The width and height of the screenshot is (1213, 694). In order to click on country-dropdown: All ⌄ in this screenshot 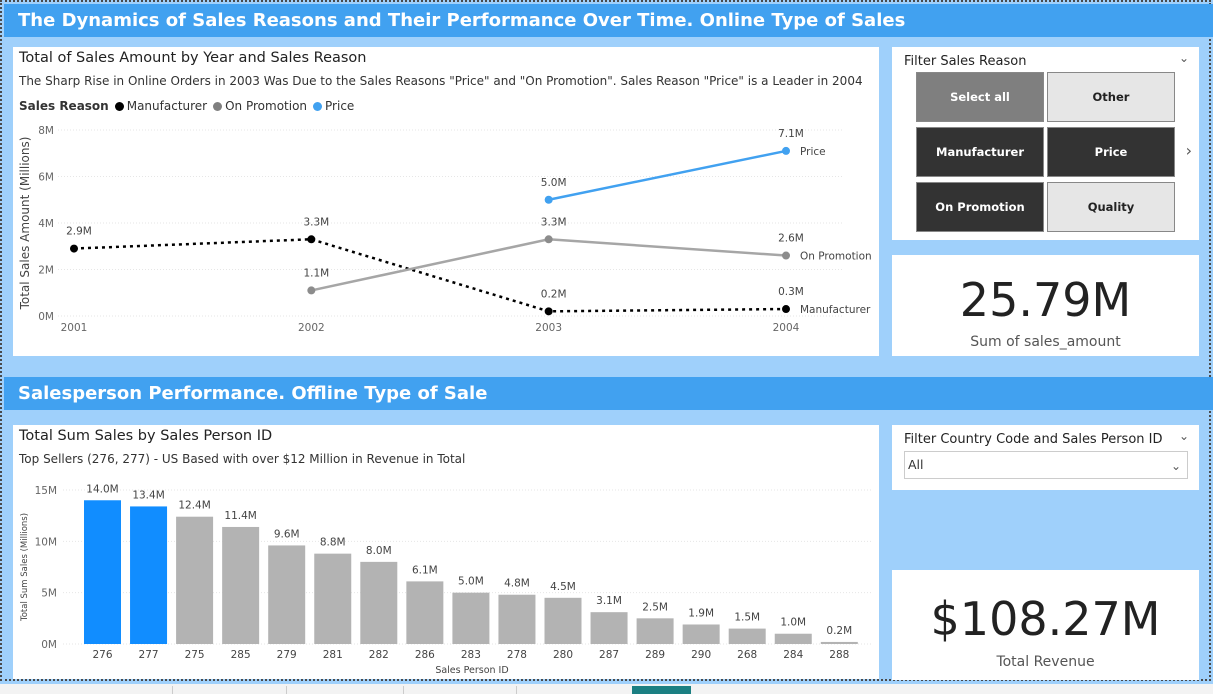, I will do `click(1046, 465)`.